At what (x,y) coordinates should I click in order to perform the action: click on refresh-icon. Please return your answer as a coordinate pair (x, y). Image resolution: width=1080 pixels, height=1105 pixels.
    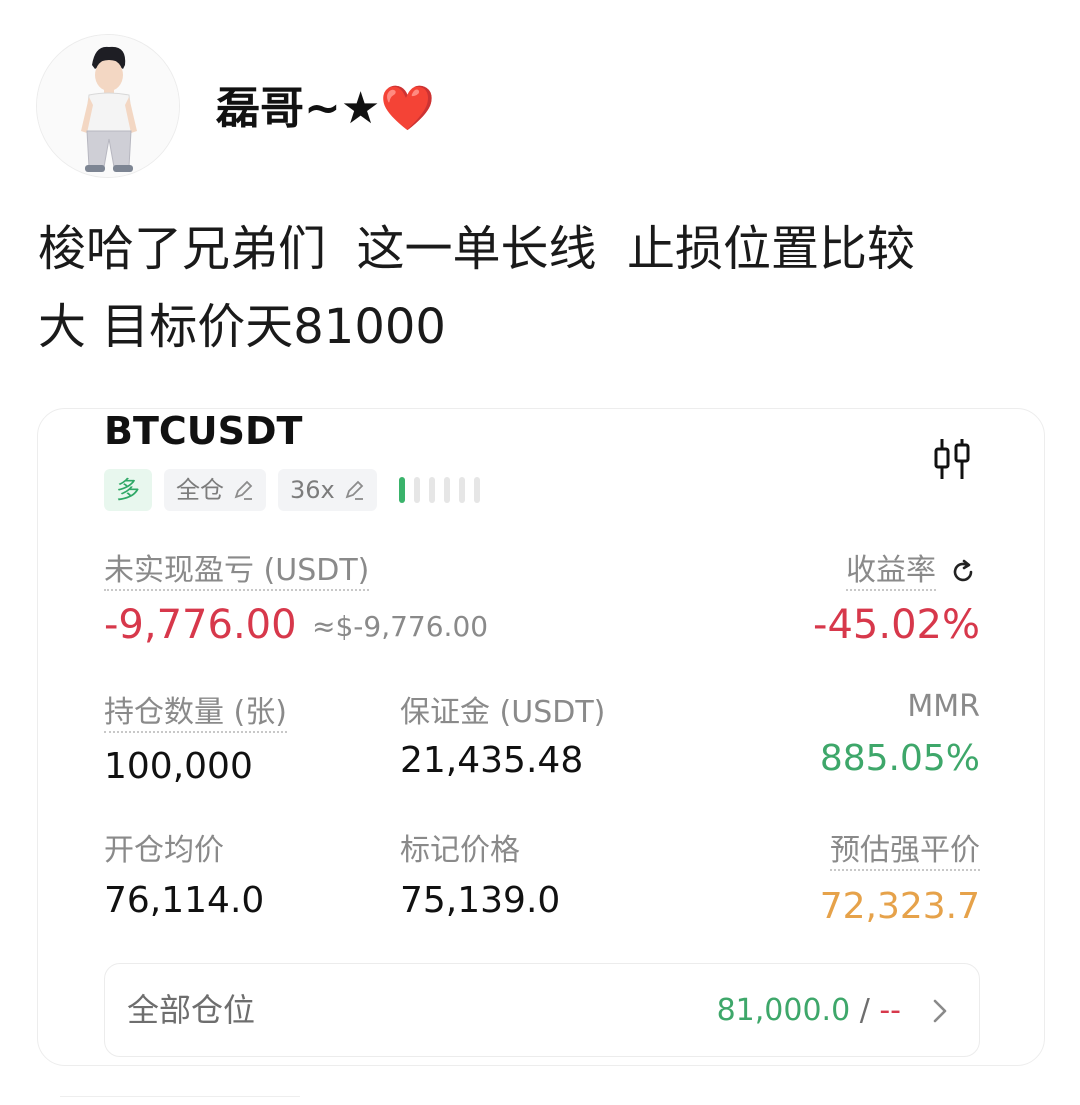
    Looking at the image, I should click on (963, 572).